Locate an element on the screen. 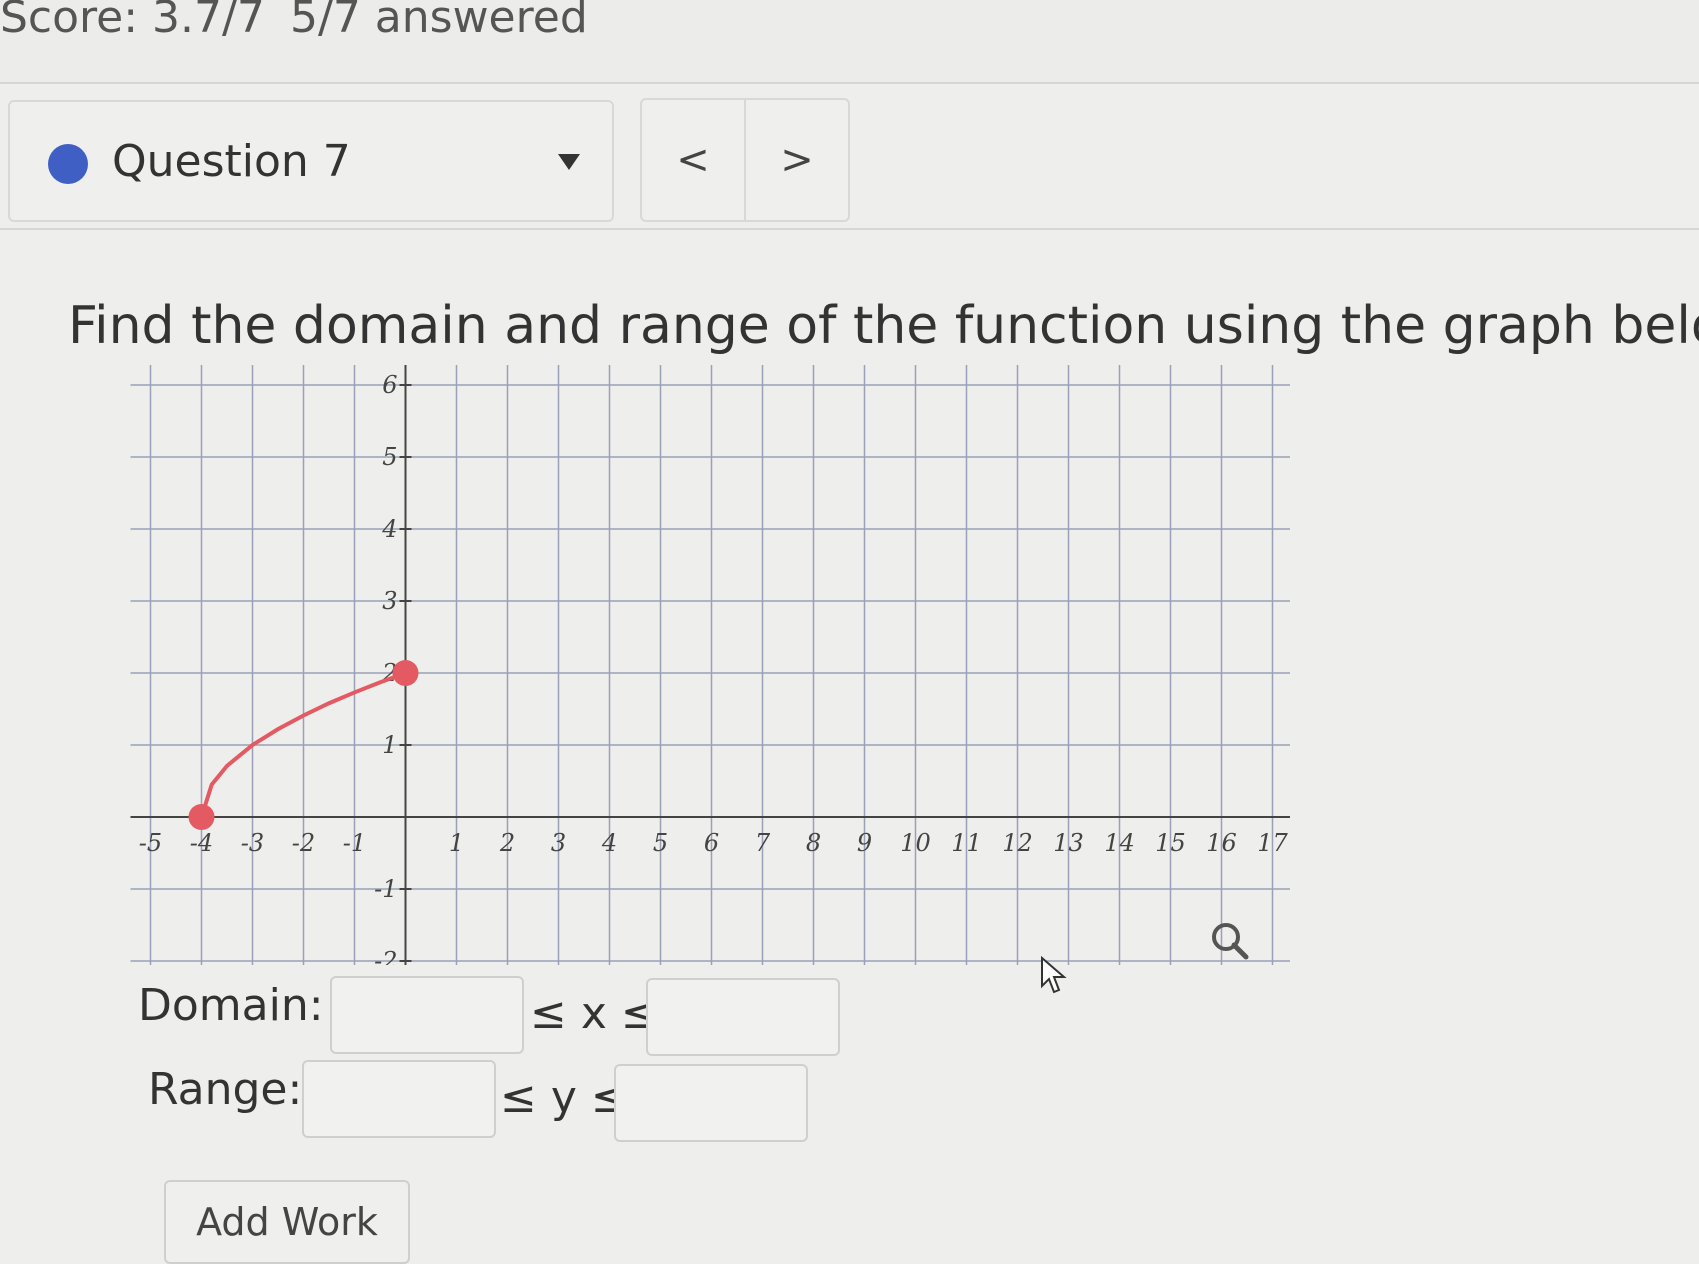 The width and height of the screenshot is (1699, 1264). range-inequality: ≤ y ≤ is located at coordinates (564, 1097).